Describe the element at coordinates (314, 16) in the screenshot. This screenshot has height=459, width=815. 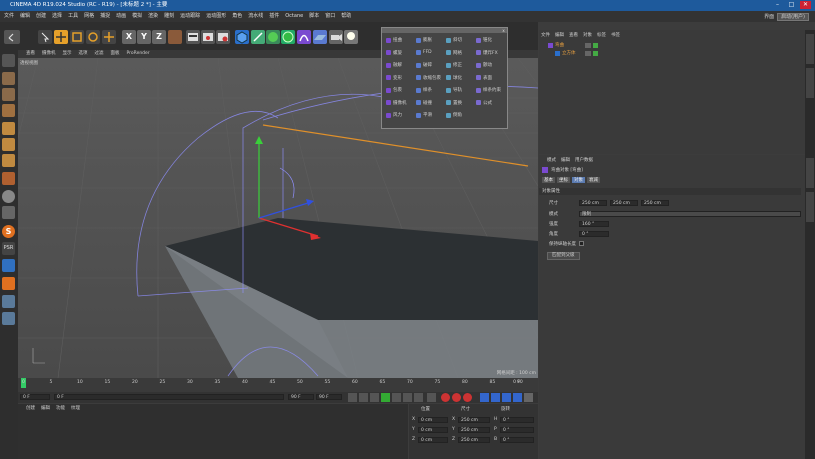
I see `menu-item: 脚本` at that location.